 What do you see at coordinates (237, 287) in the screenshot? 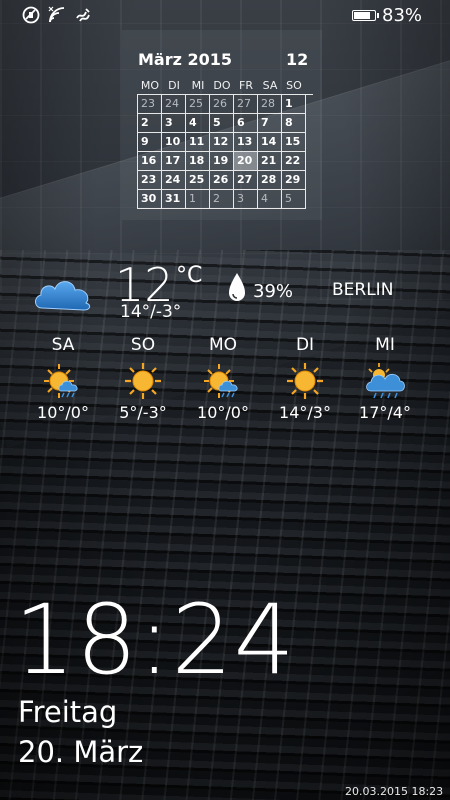
I see `humidity-drop-icon` at bounding box center [237, 287].